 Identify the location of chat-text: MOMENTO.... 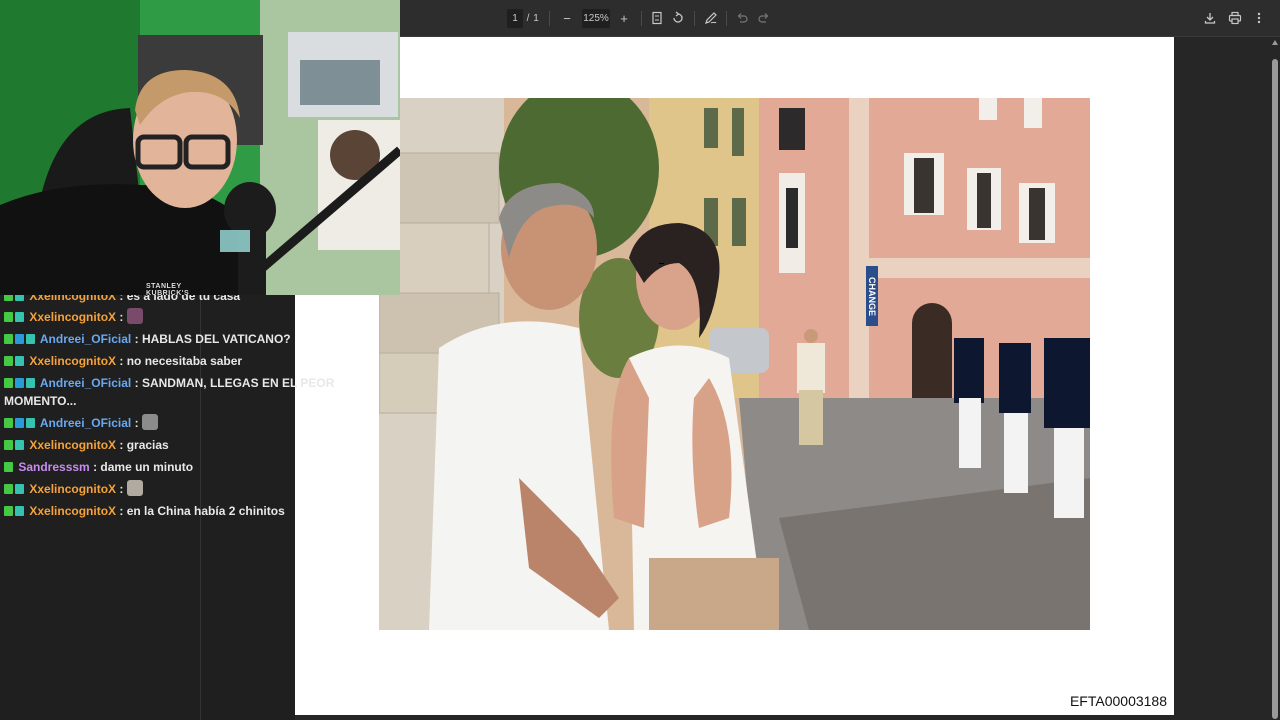
(40, 401).